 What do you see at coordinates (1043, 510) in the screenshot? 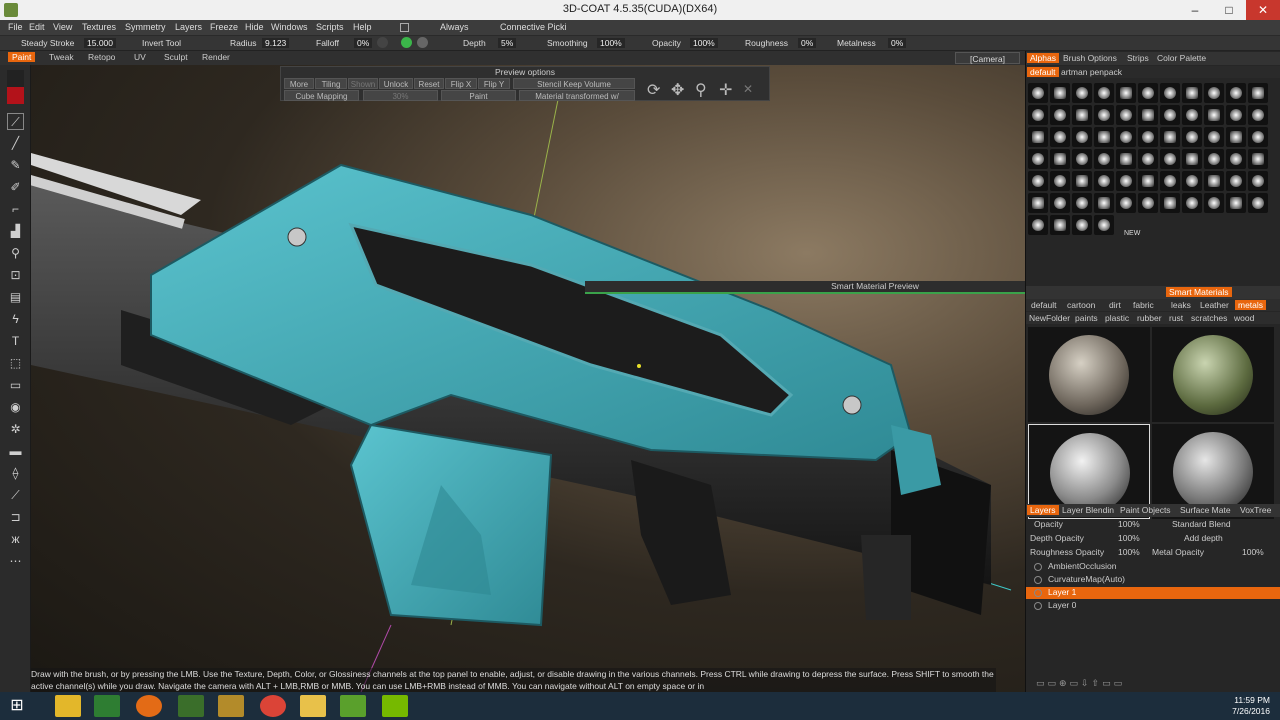
I see `tab-layers: Layers` at bounding box center [1043, 510].